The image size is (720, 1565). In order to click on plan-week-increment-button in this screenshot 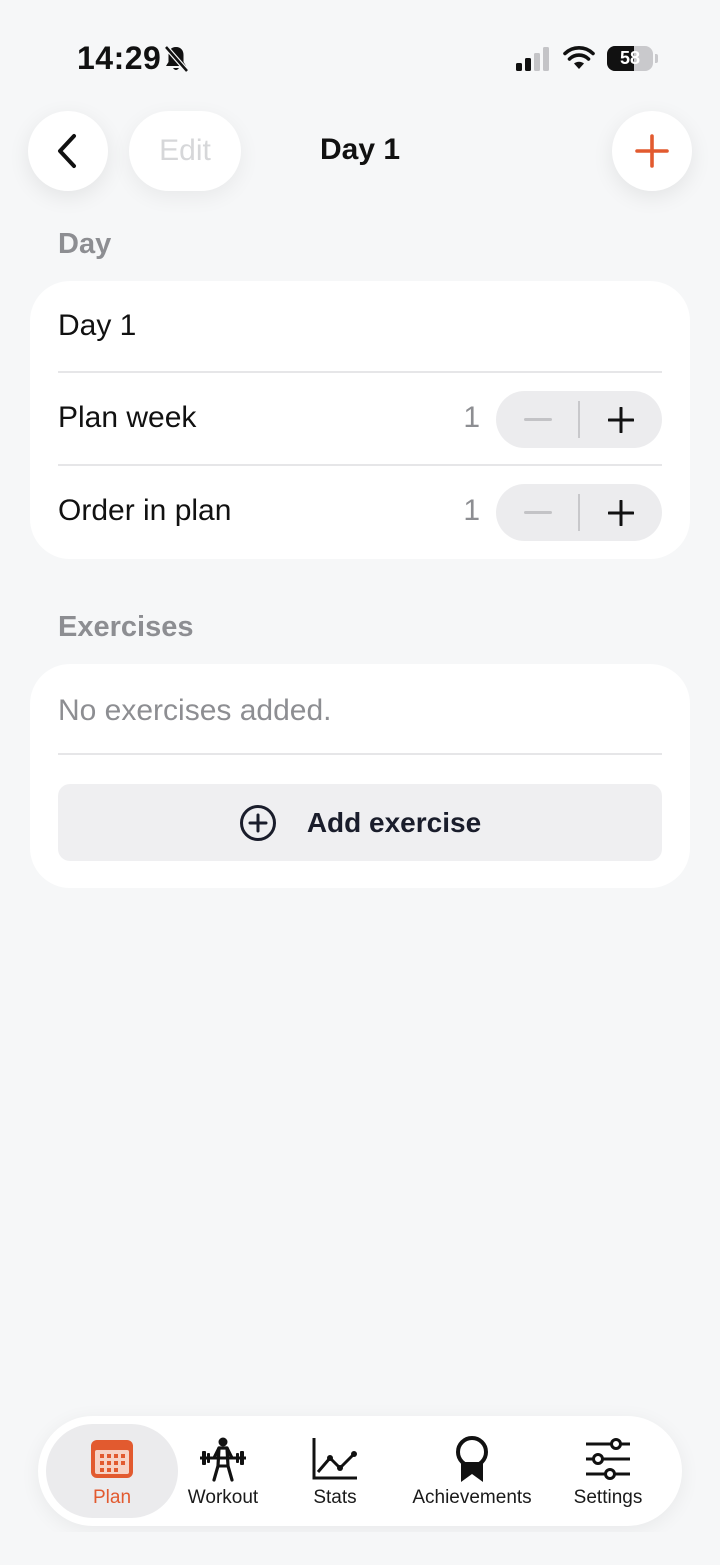, I will do `click(620, 419)`.